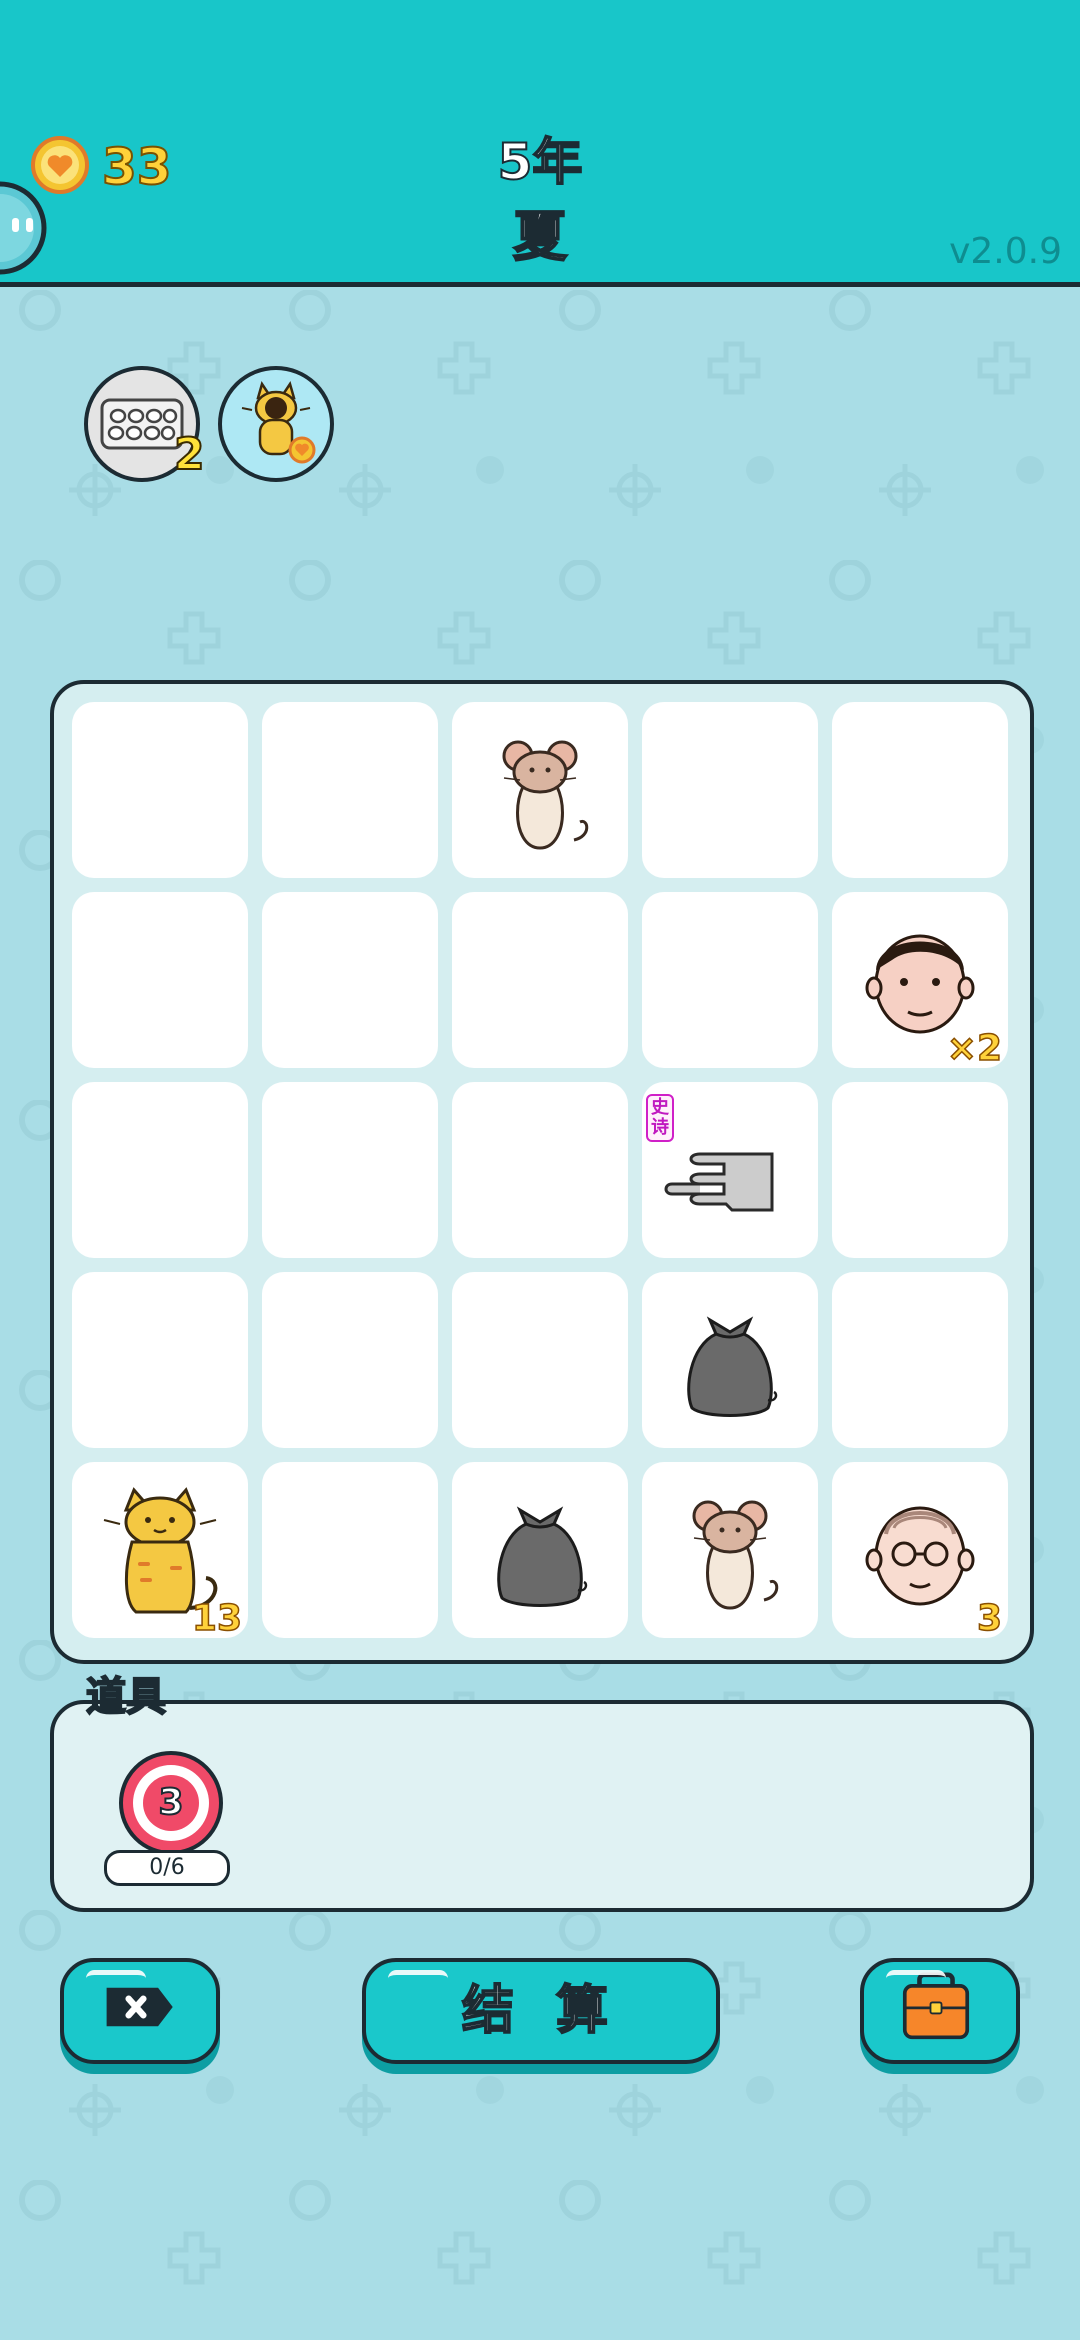  What do you see at coordinates (719, 1182) in the screenshot?
I see `pointing-hand-icon` at bounding box center [719, 1182].